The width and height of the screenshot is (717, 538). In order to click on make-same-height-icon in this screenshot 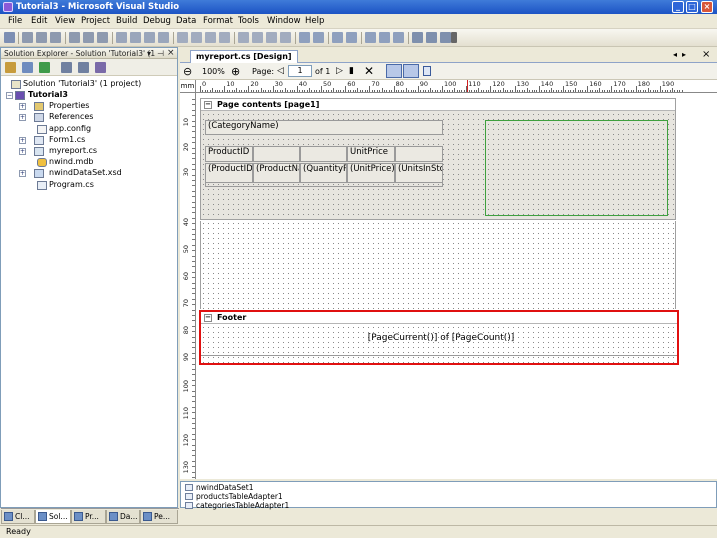, I will do `click(149, 37)`.